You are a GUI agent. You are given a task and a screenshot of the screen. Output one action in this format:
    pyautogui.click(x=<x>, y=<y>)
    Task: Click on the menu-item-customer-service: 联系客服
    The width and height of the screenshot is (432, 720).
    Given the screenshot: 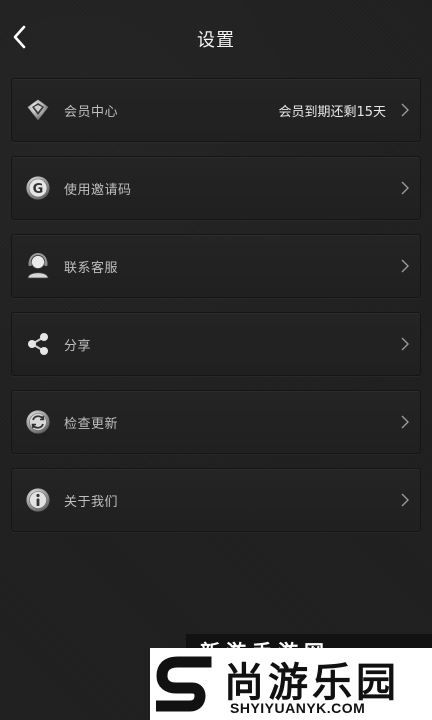 What is the action you would take?
    pyautogui.click(x=216, y=266)
    